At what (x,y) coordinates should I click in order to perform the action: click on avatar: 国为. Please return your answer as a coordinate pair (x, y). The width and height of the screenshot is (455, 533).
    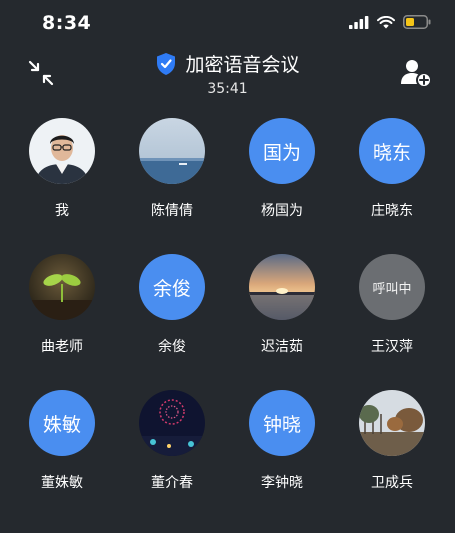
    Looking at the image, I should click on (282, 151).